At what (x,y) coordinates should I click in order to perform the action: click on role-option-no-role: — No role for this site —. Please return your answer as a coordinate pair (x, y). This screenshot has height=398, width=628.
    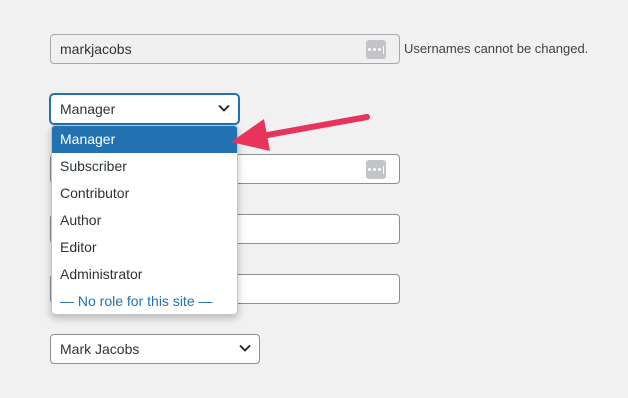
    Looking at the image, I should click on (144, 301).